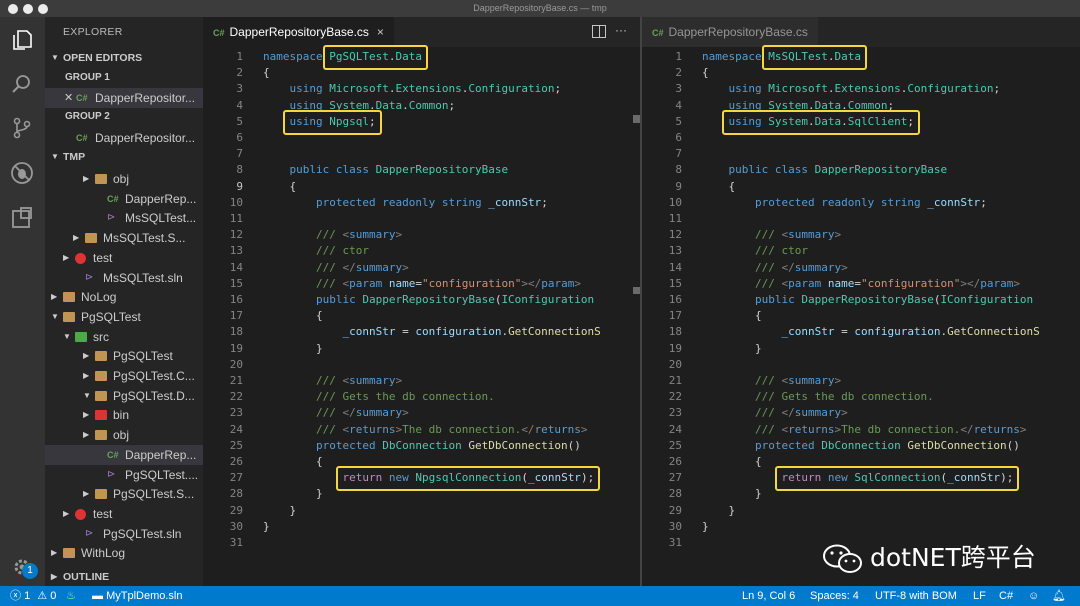 This screenshot has height=606, width=1080. What do you see at coordinates (1033, 596) in the screenshot?
I see `feedback-icon: ☺` at bounding box center [1033, 596].